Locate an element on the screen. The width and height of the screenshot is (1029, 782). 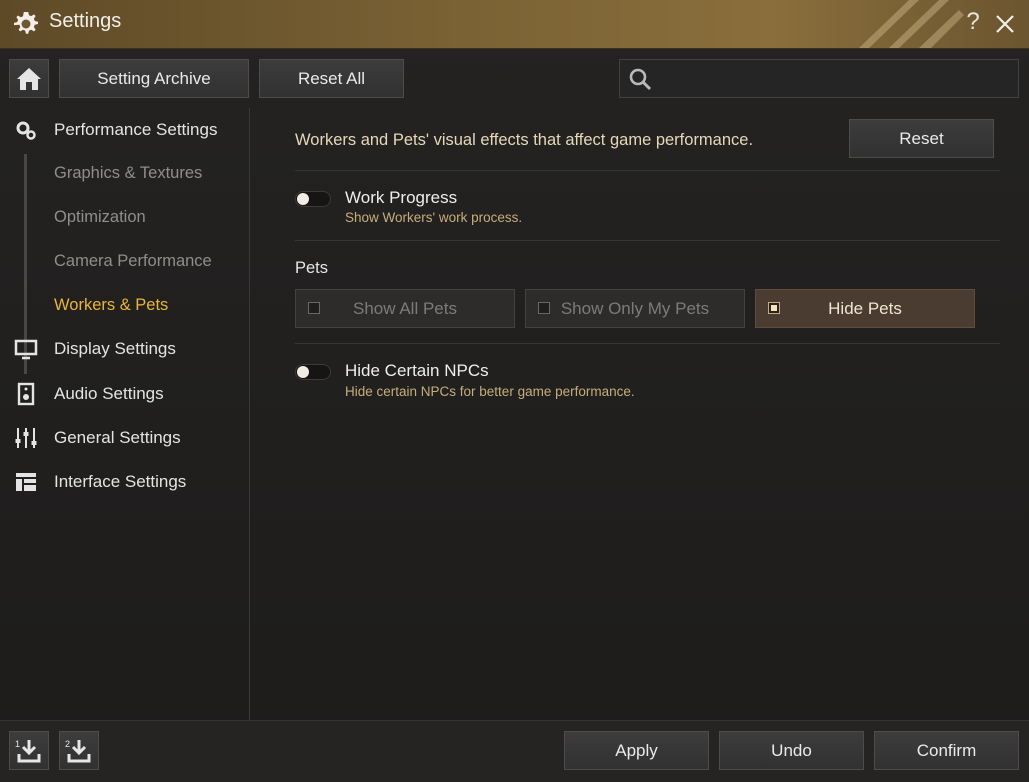
svg-text: 1 is located at coordinates (17, 744).